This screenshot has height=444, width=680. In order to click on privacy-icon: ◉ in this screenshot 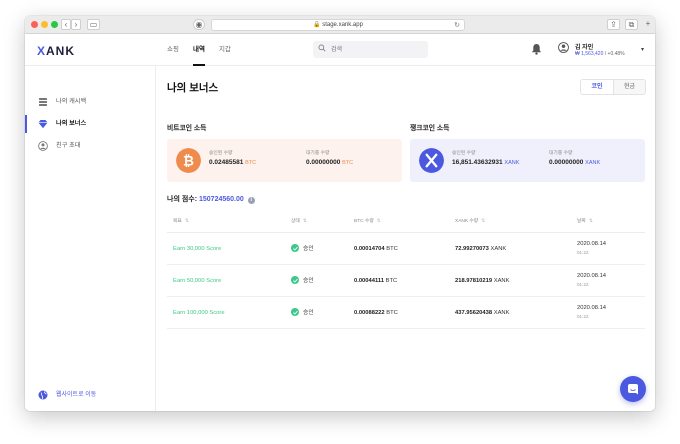, I will do `click(199, 24)`.